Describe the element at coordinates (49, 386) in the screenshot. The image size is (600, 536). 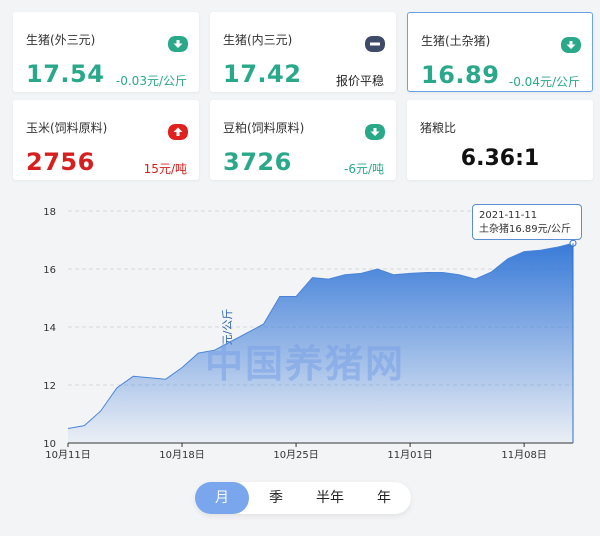
I see `y-tick-label: 12` at that location.